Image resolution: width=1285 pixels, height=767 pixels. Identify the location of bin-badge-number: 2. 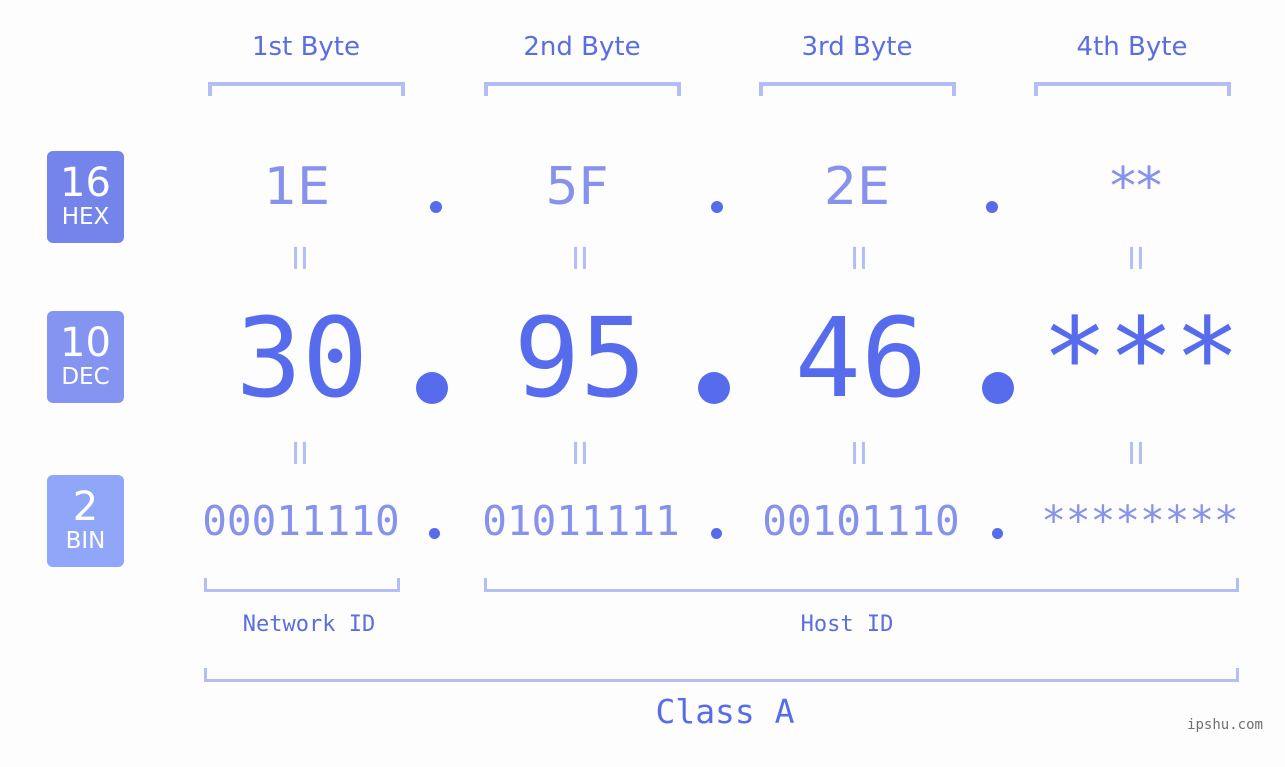
(85, 507).